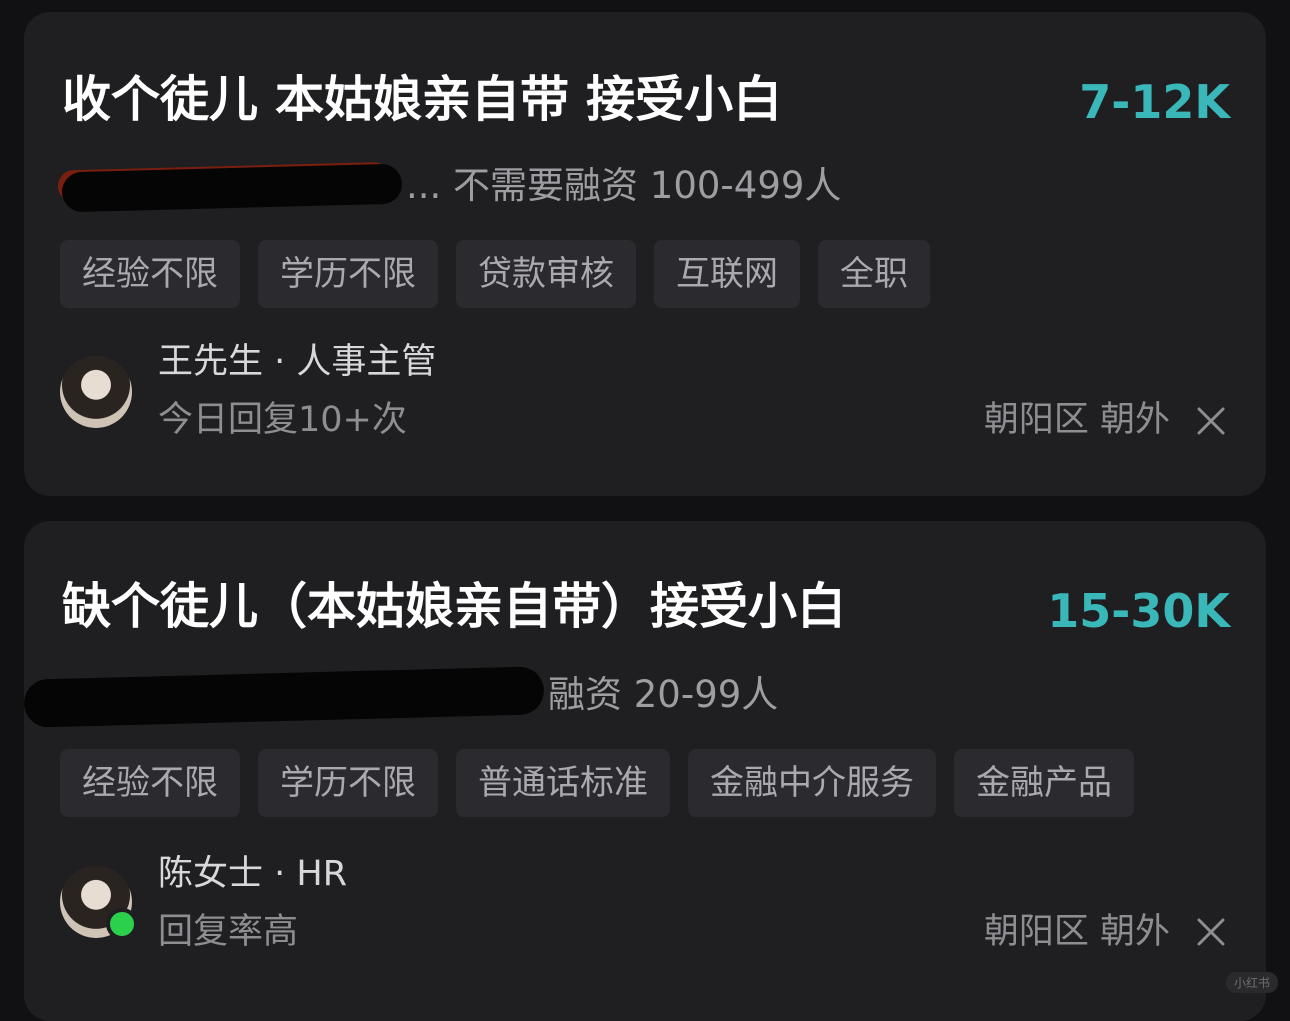  What do you see at coordinates (422, 100) in the screenshot?
I see `job-title: 收个徒儿 本姑娘亲自带 接受小白` at bounding box center [422, 100].